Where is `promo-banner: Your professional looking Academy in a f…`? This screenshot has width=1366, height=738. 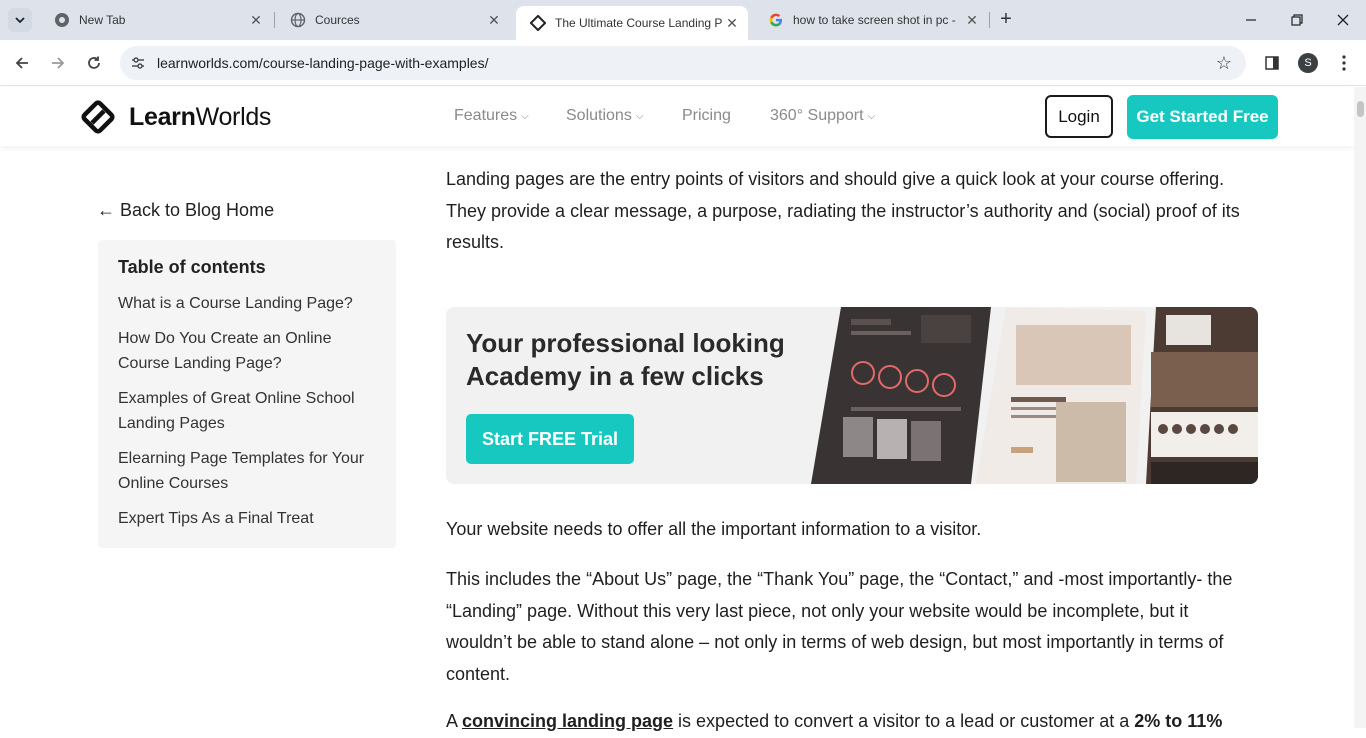 promo-banner: Your professional looking Academy in a f… is located at coordinates (852, 395).